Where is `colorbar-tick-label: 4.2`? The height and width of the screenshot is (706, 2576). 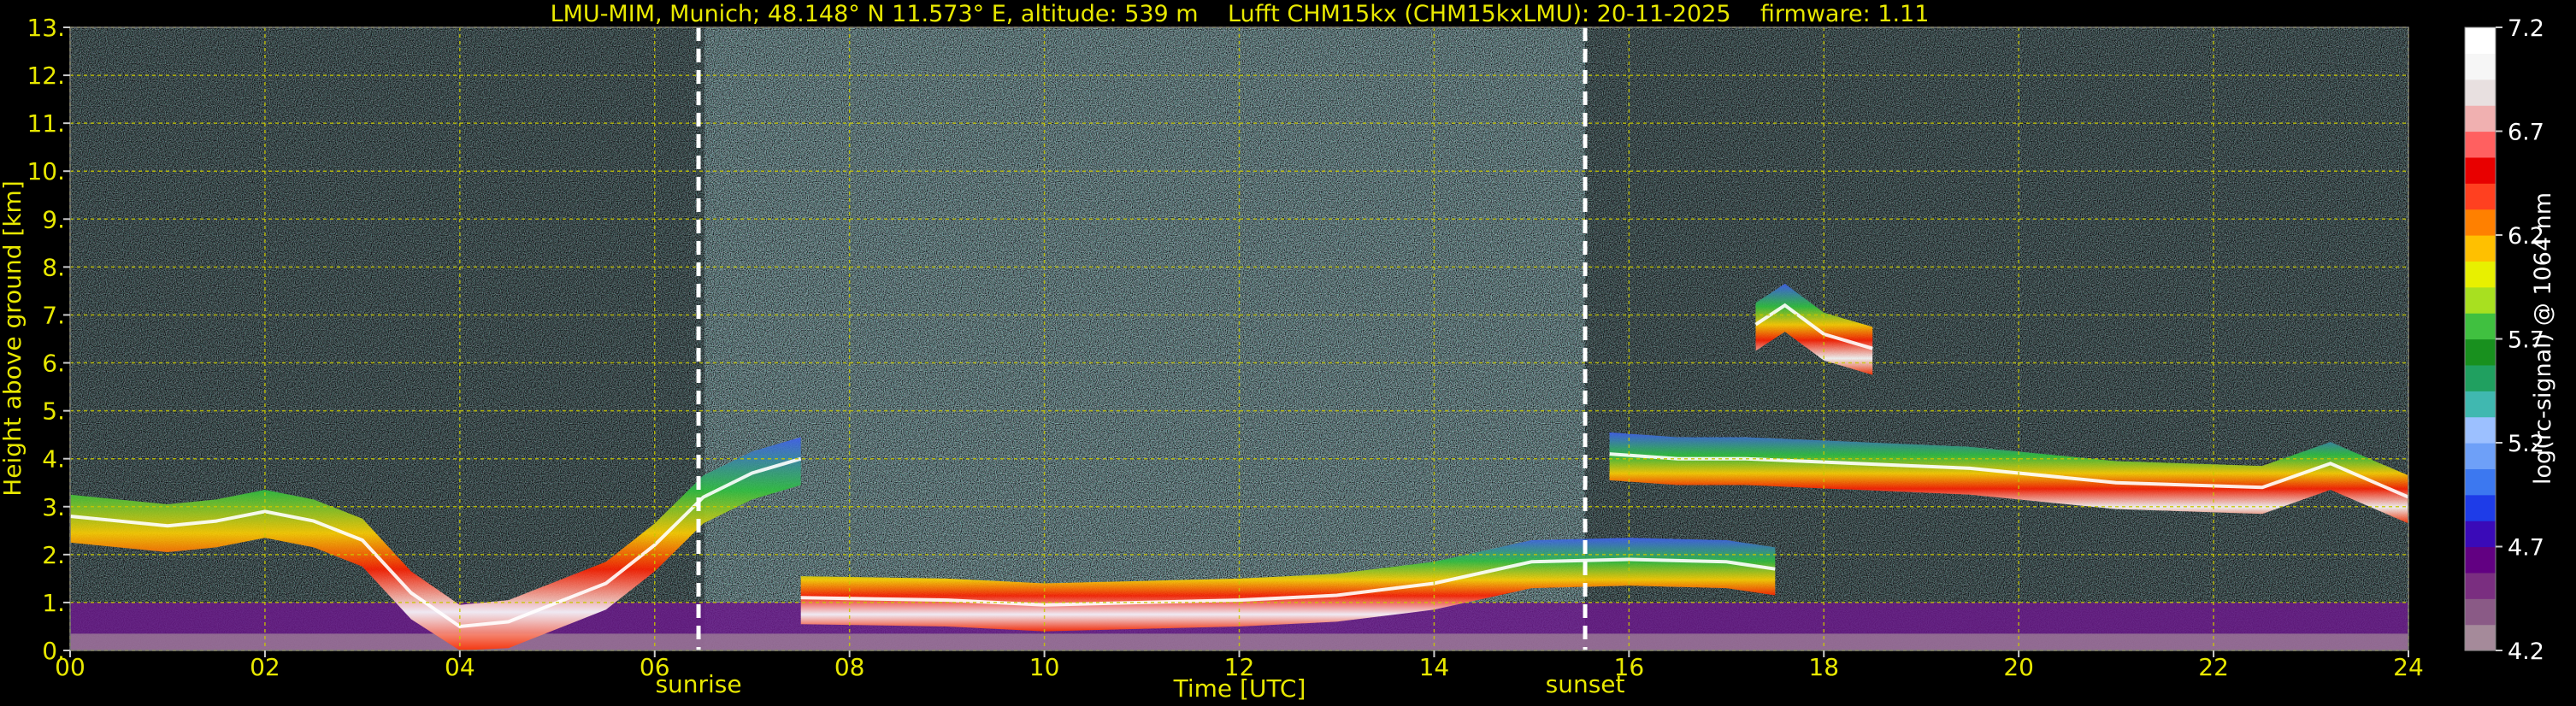
colorbar-tick-label: 4.2 is located at coordinates (2526, 651).